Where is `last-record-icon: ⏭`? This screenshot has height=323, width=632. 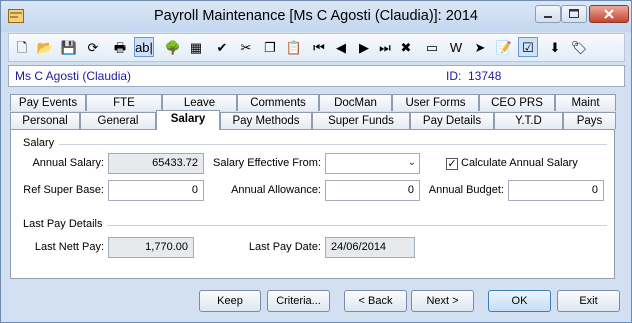
last-record-icon: ⏭ is located at coordinates (385, 47).